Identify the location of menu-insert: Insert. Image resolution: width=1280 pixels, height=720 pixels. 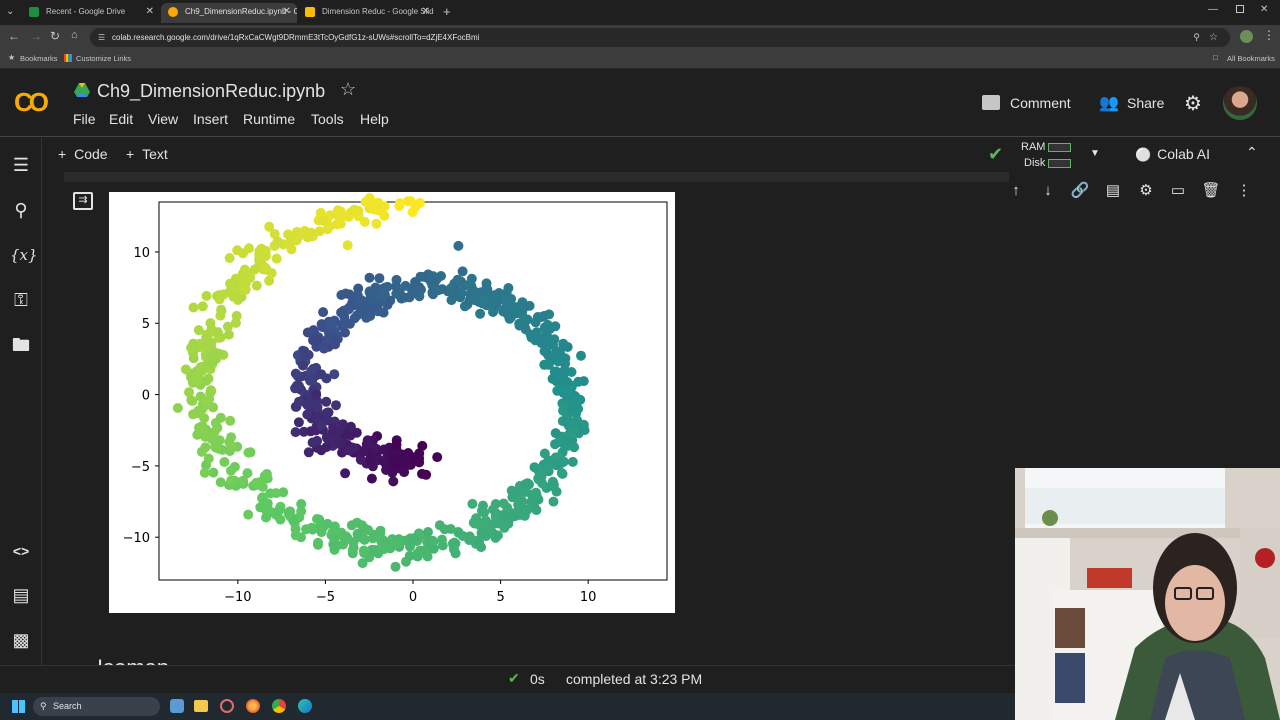
(210, 119).